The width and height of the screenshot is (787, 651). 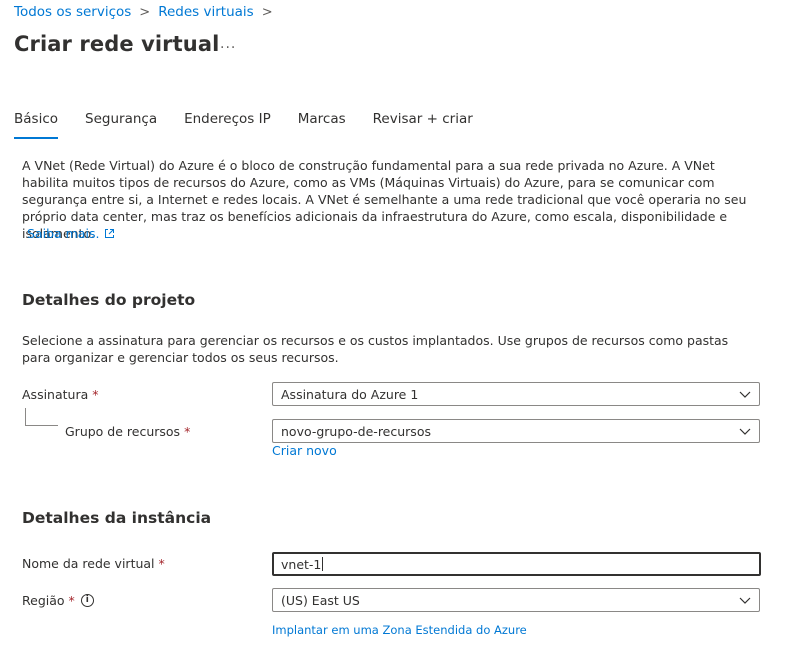 I want to click on vnet-name-value: vnet-1, so click(x=301, y=564).